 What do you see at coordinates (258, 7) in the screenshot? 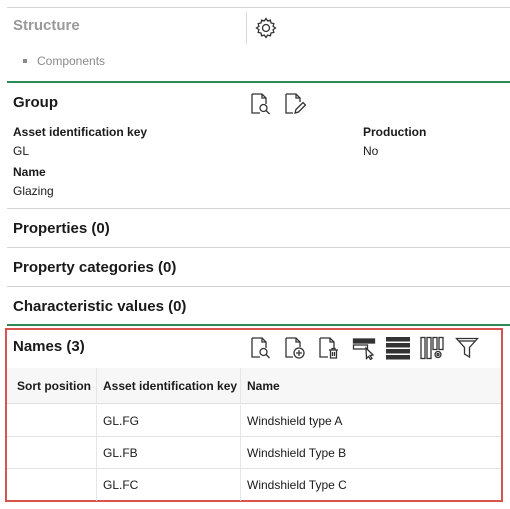
I see `top-divider` at bounding box center [258, 7].